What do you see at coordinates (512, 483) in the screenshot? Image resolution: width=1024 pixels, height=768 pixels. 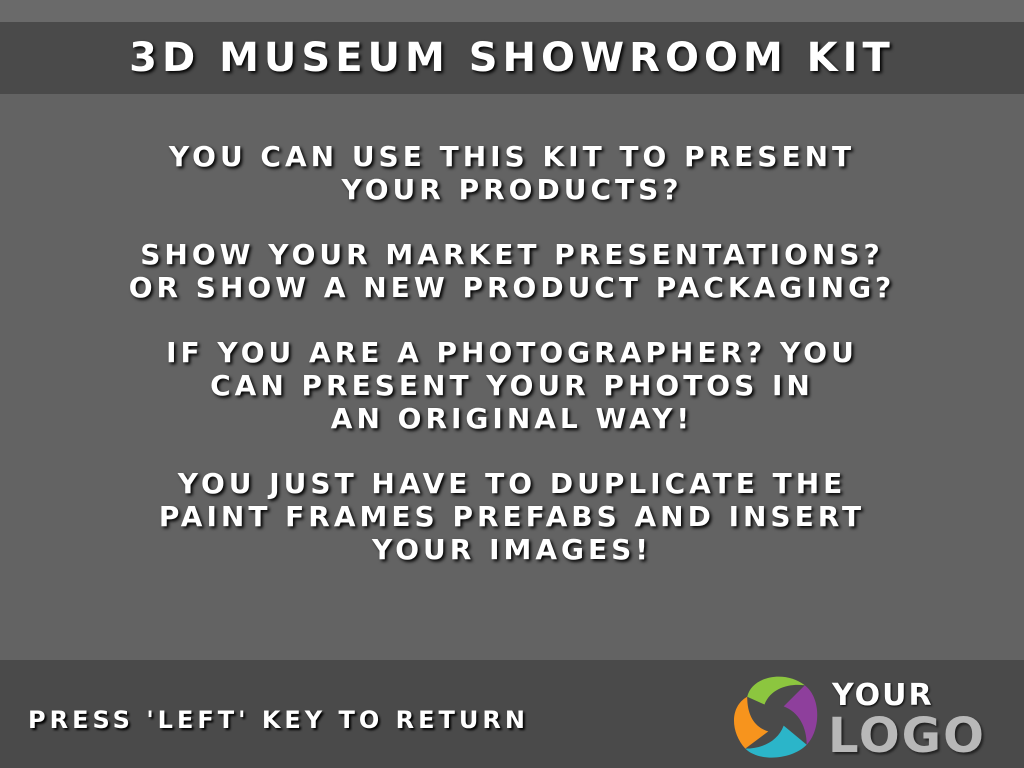 I see `info-line: YOU JUST HAVE TO DUPLICATE THE` at bounding box center [512, 483].